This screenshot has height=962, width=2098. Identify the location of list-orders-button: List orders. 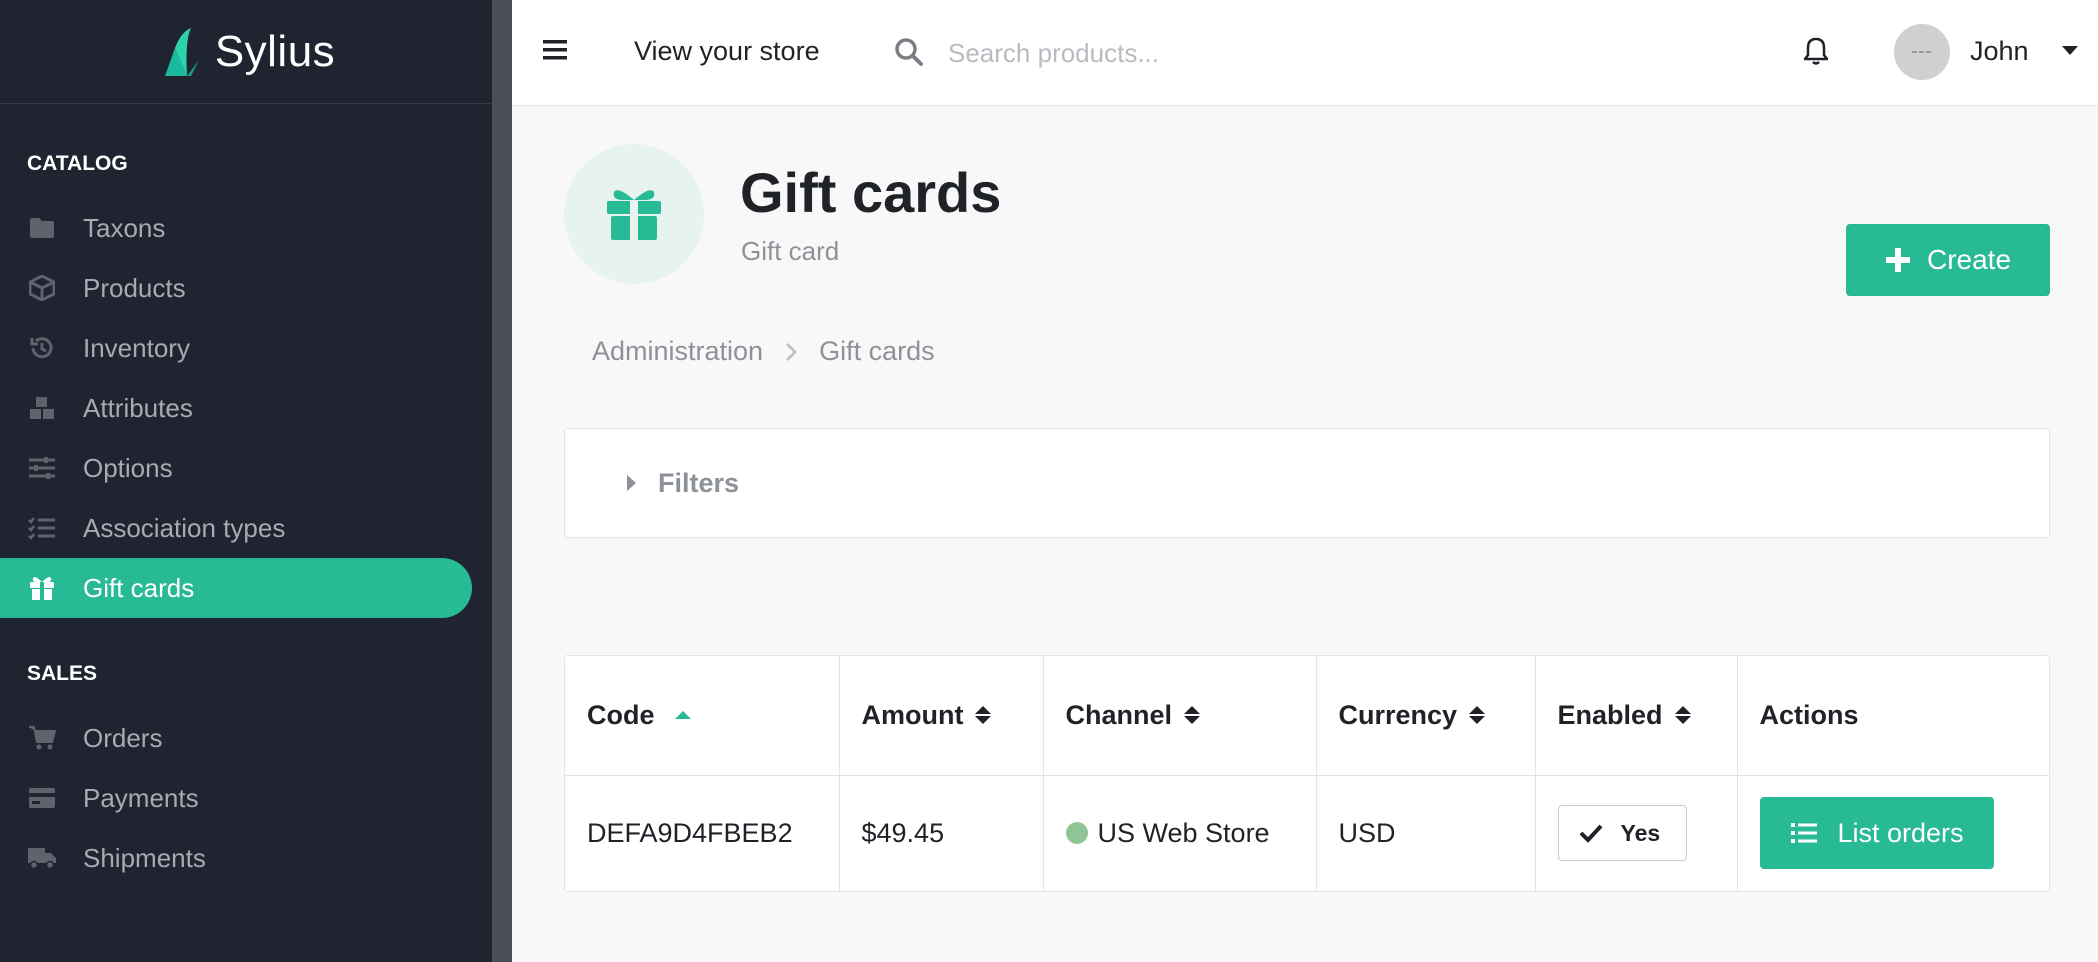
(1876, 833).